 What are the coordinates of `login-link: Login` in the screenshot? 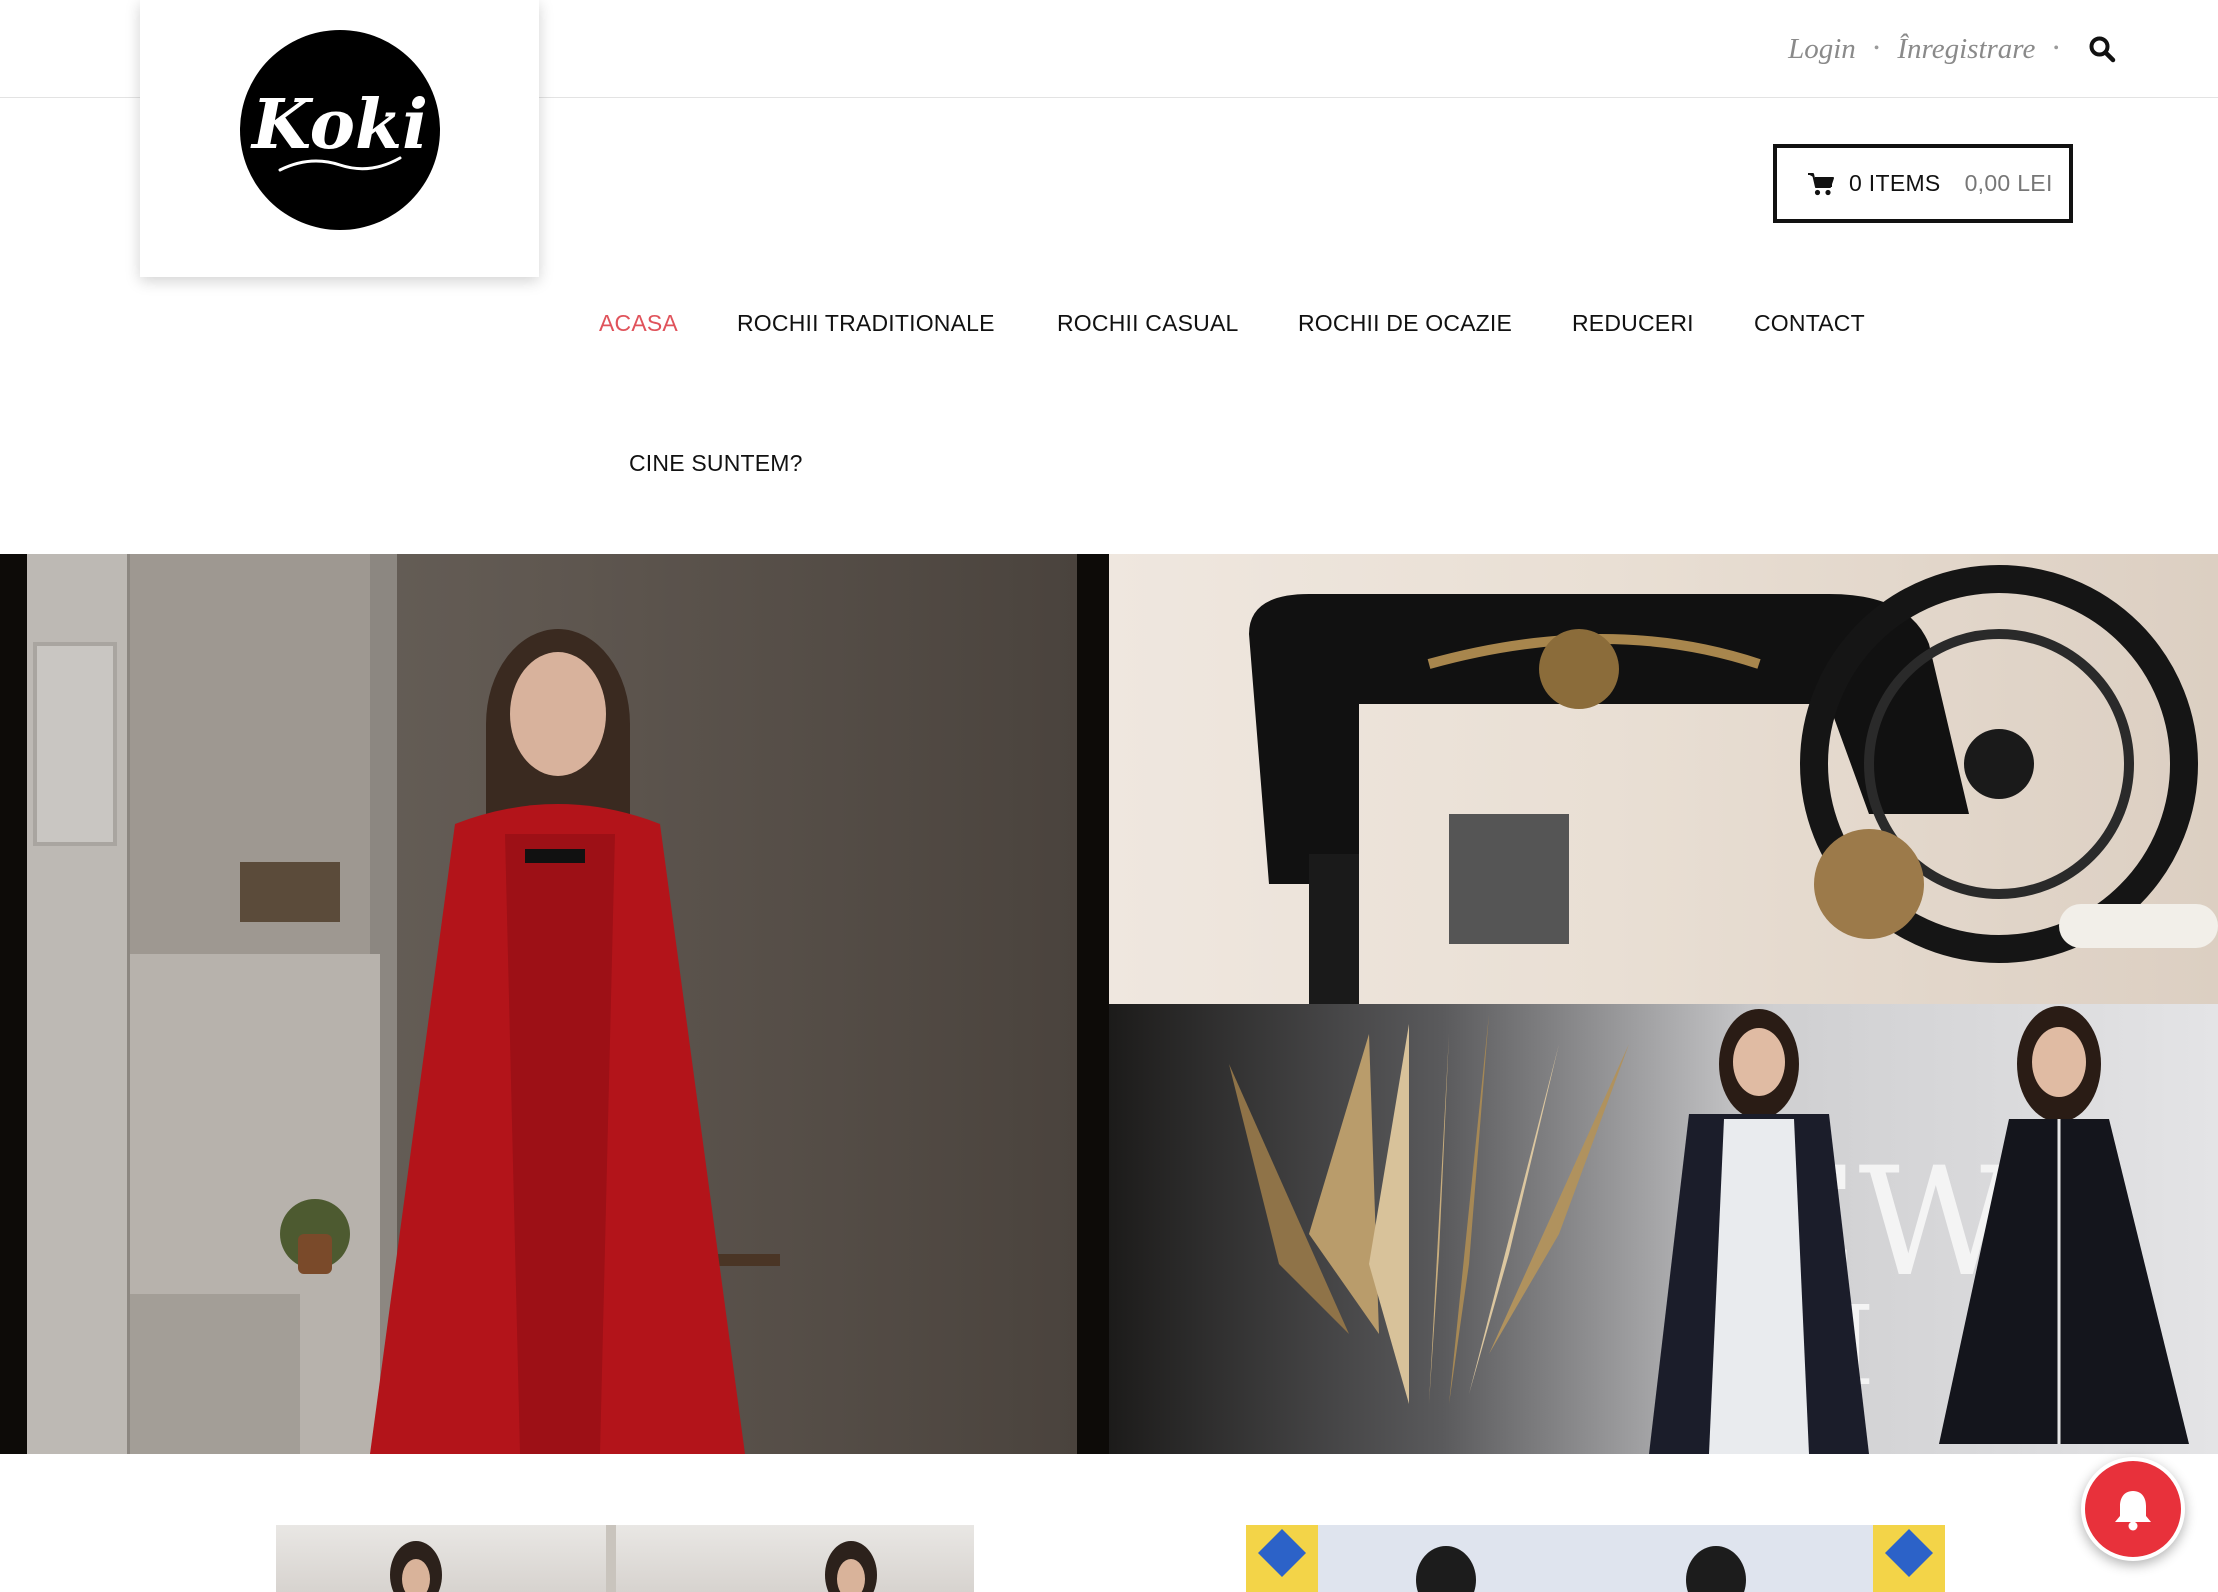 It's located at (1822, 49).